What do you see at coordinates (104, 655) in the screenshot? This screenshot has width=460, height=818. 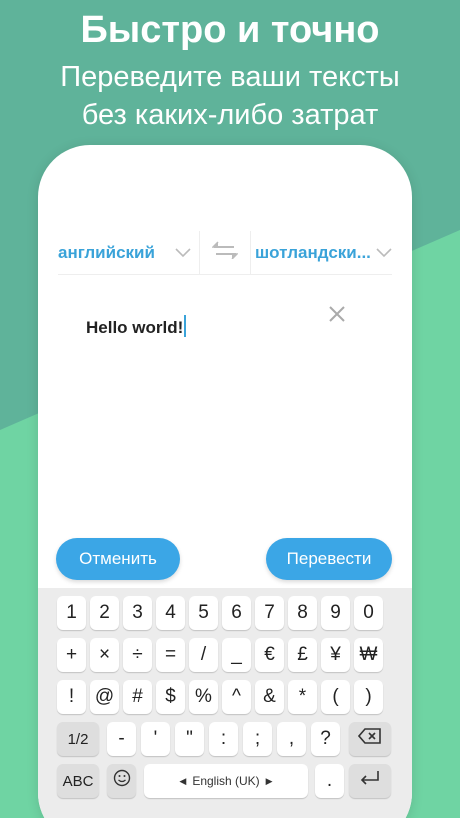 I see `key-multiply: ×` at bounding box center [104, 655].